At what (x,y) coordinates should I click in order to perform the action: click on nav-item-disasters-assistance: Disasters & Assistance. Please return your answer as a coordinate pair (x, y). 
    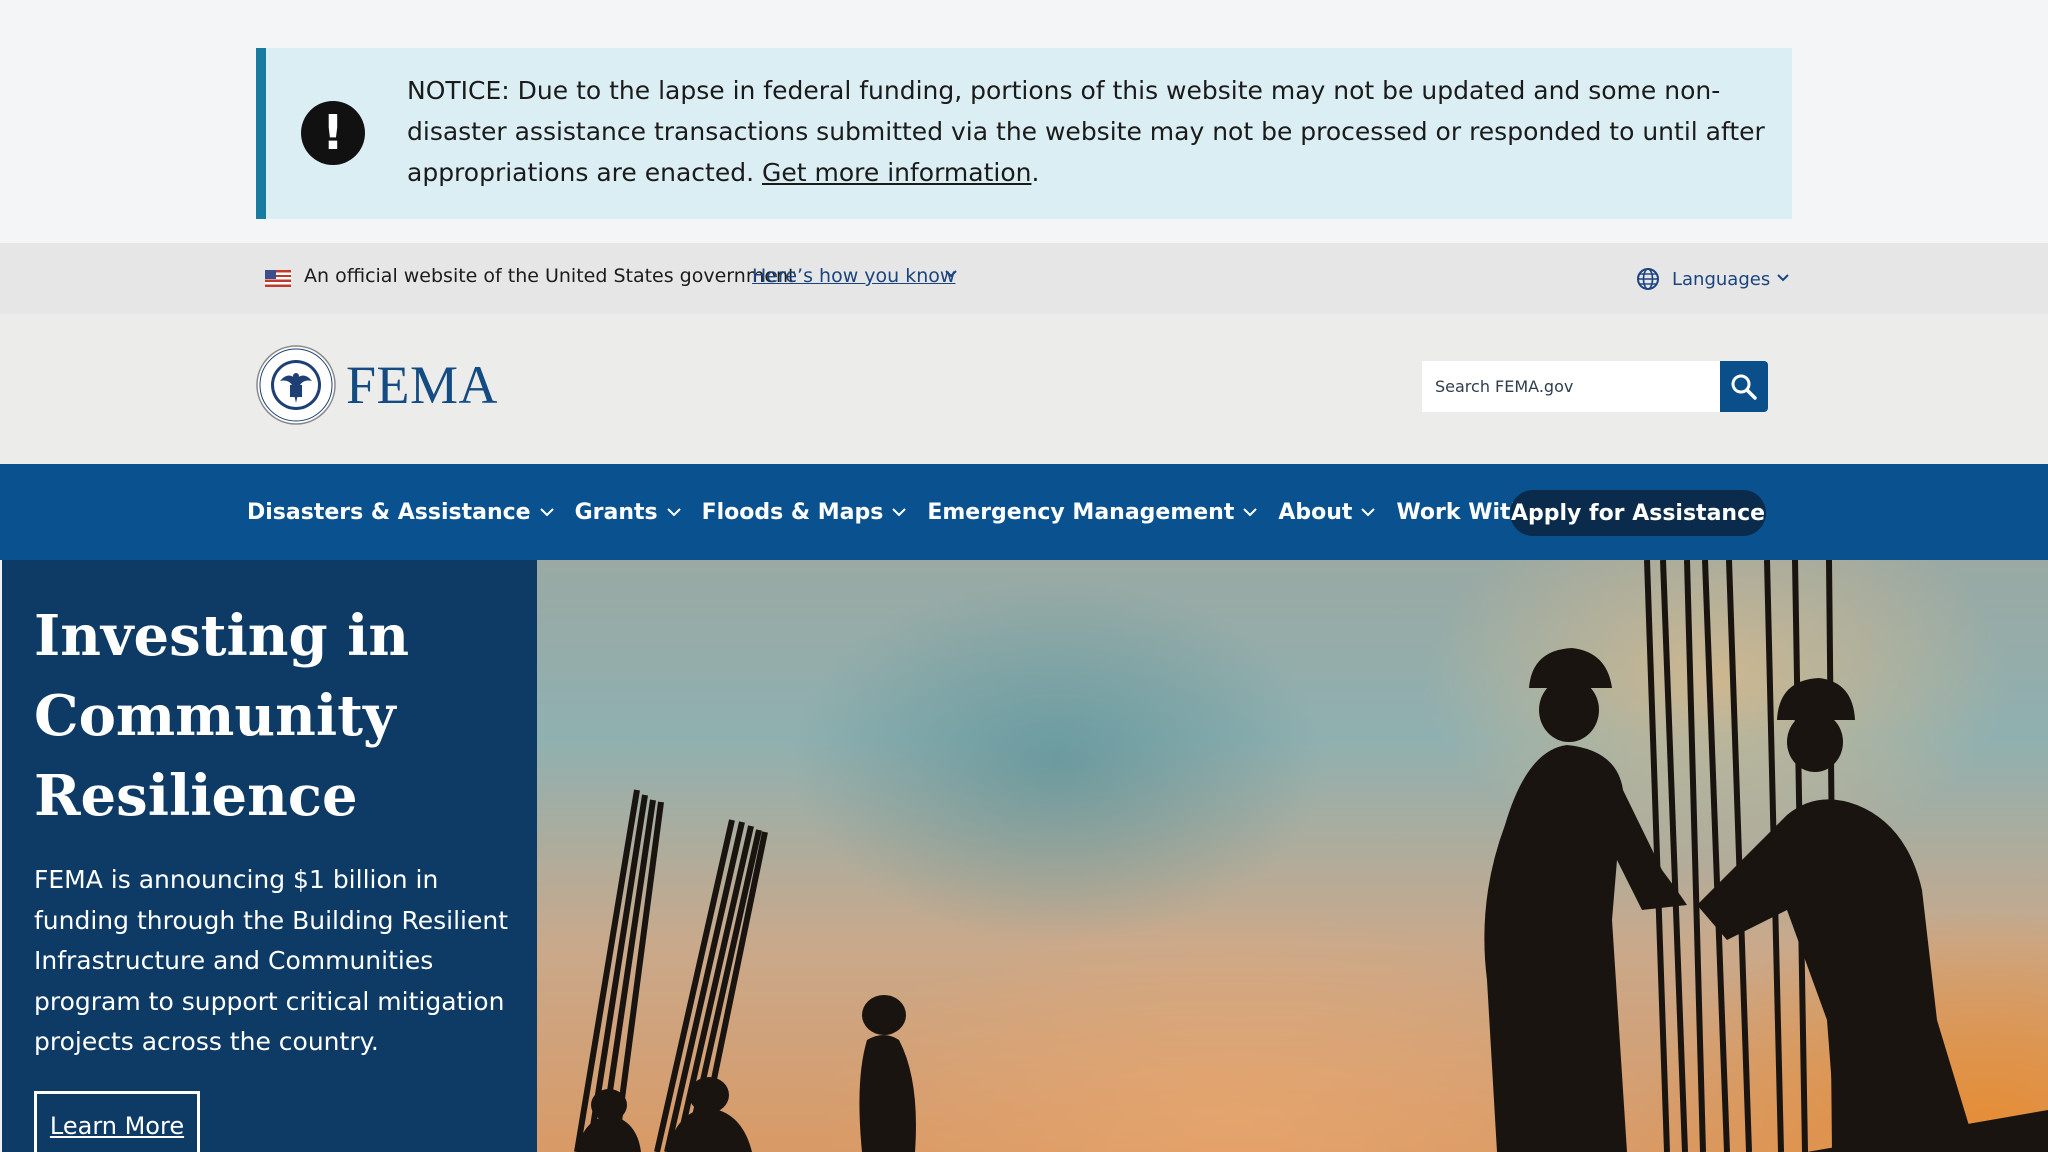
    Looking at the image, I should click on (401, 512).